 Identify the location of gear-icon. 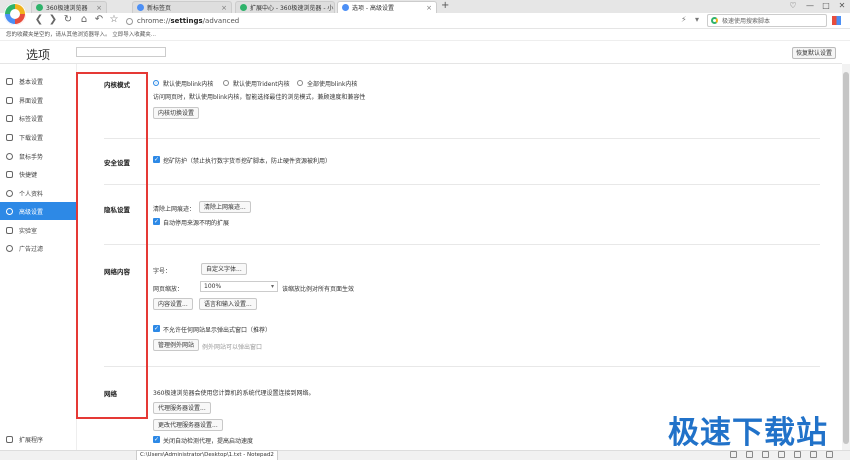
(9, 81).